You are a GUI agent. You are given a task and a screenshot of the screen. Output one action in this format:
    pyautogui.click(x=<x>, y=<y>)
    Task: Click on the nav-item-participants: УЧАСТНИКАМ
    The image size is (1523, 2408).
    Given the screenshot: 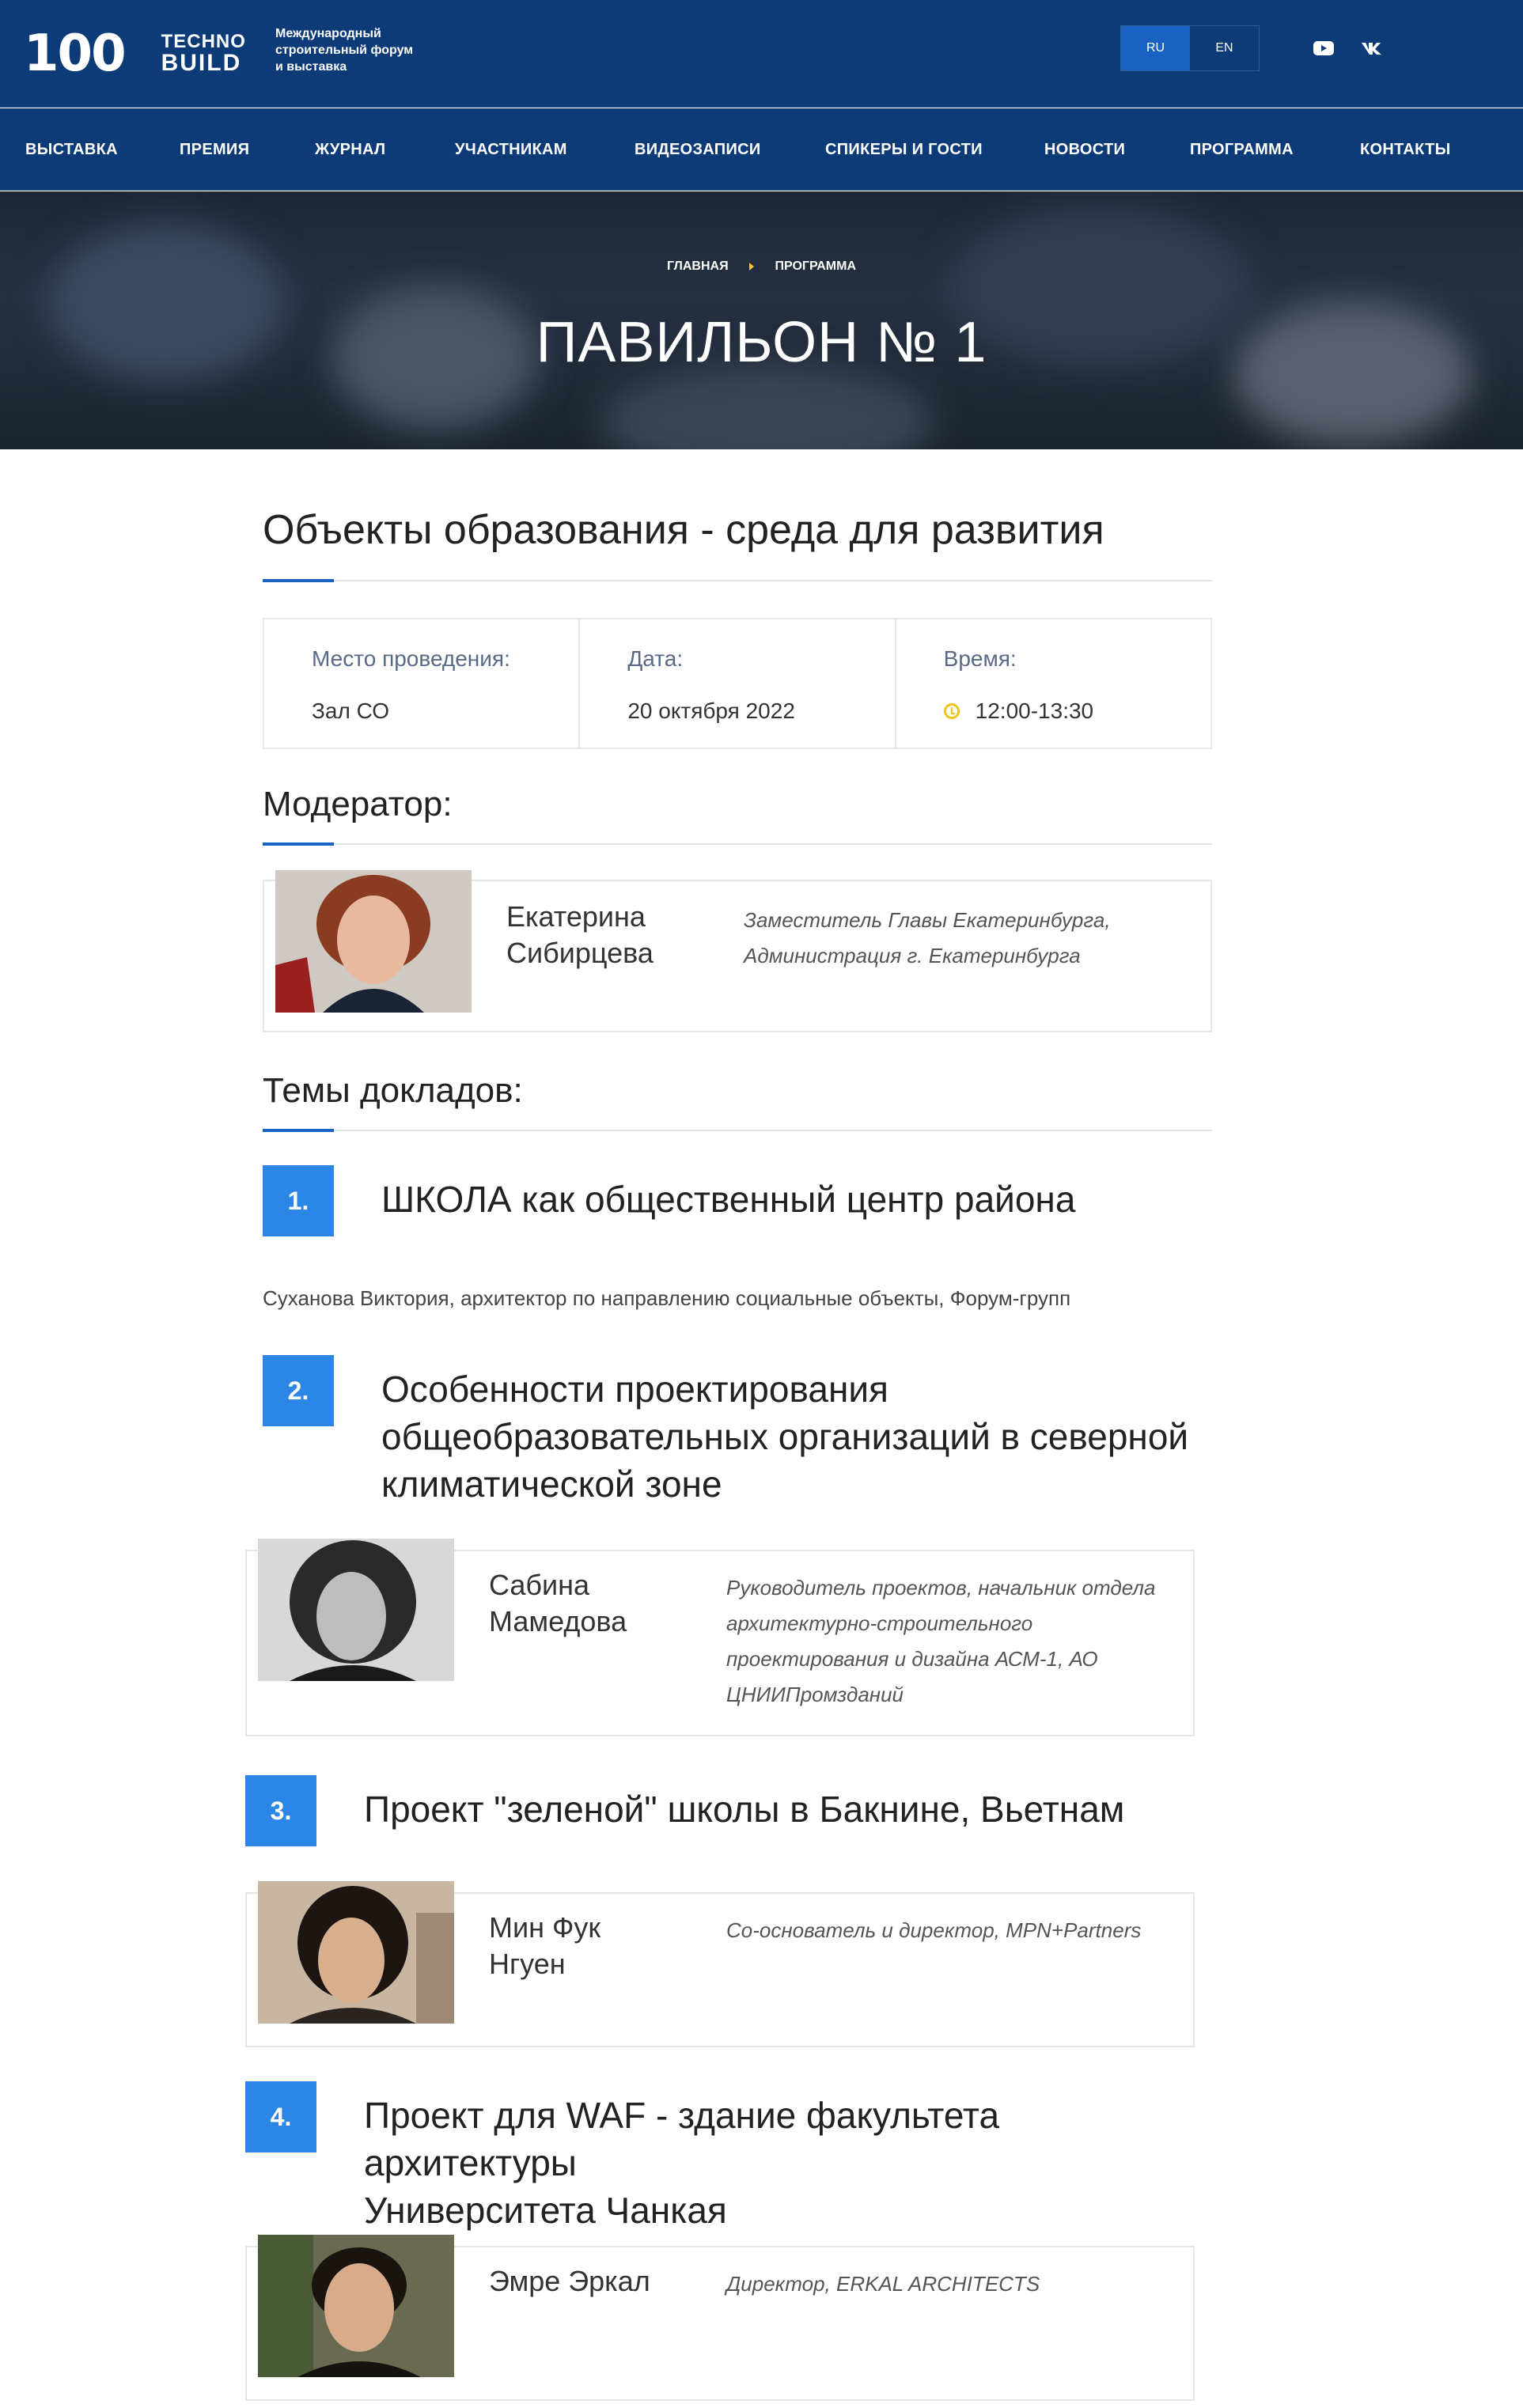 What is the action you would take?
    pyautogui.click(x=511, y=149)
    